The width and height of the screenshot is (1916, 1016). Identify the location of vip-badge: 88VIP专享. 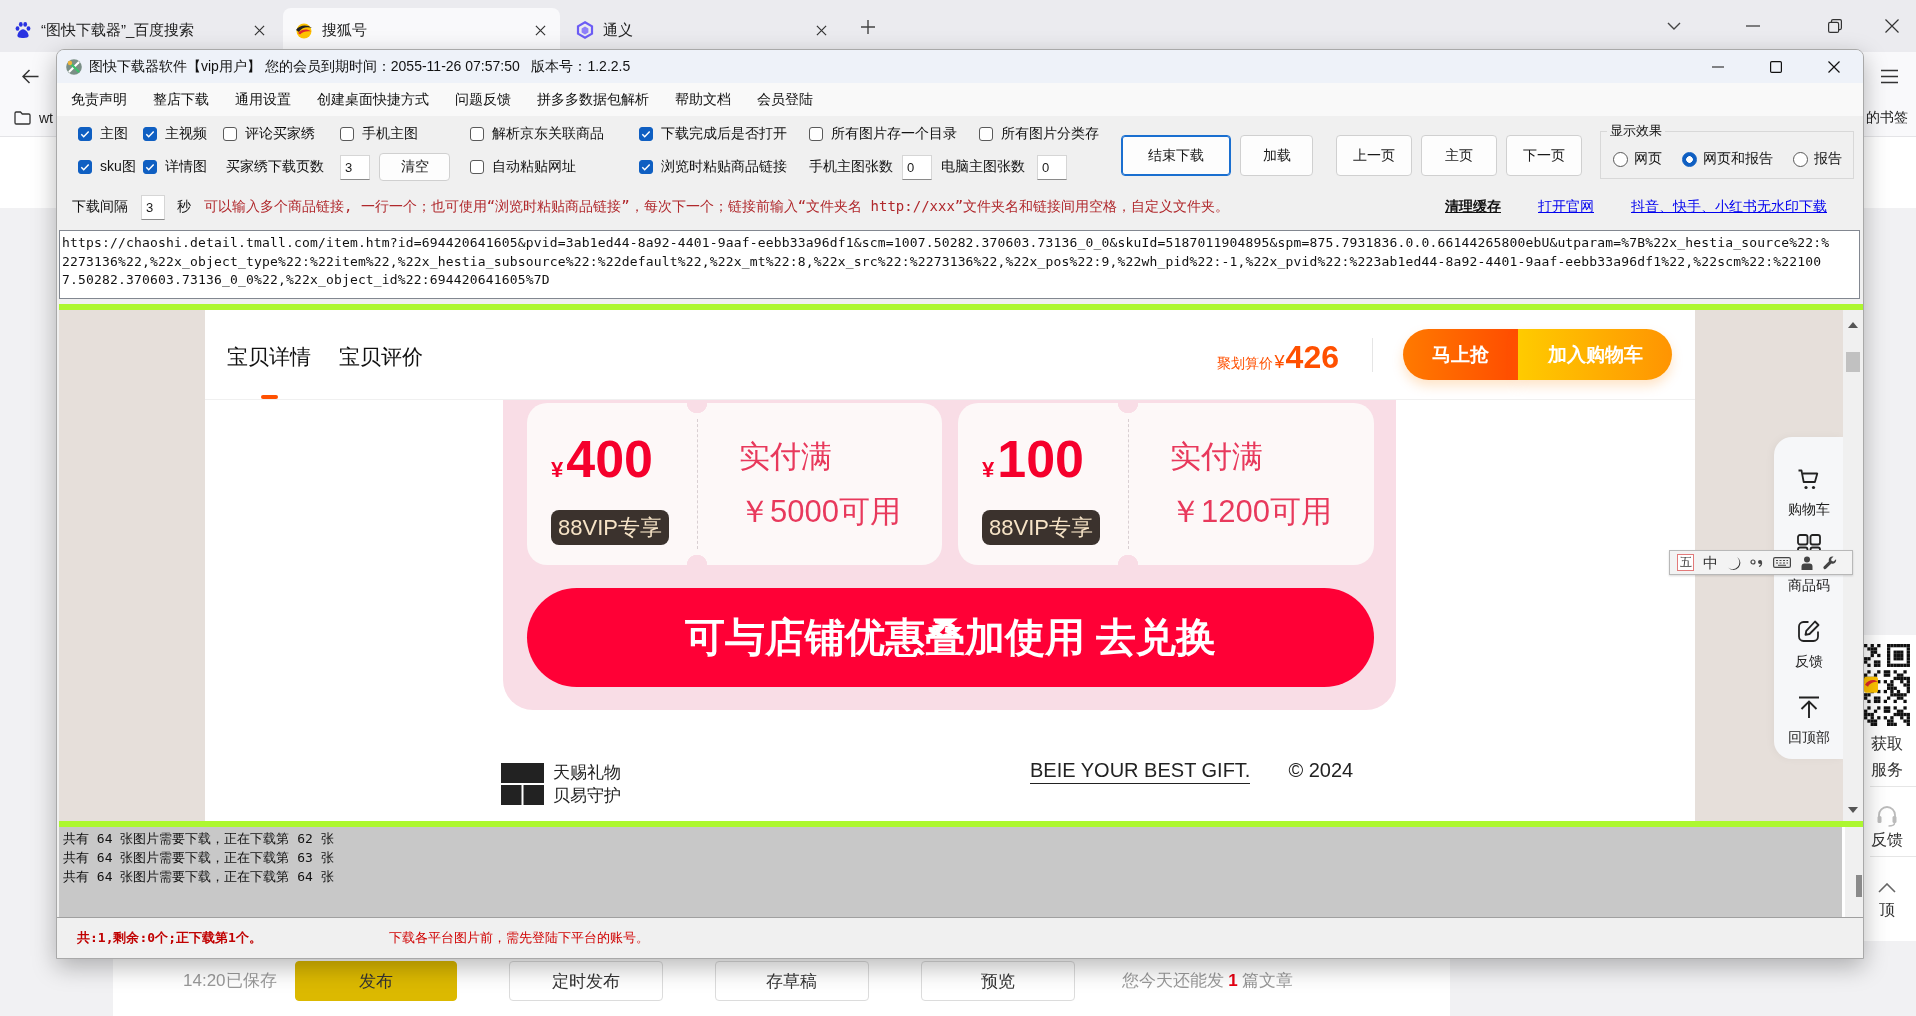
(610, 527).